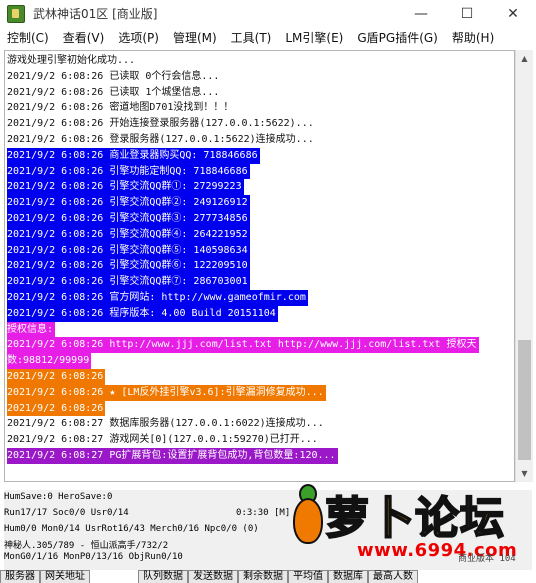 The image size is (536, 583). I want to click on log-line-text: 2021/9/2 6:08:26 引擎交流QQ群⑥: 122209510, so click(128, 266).